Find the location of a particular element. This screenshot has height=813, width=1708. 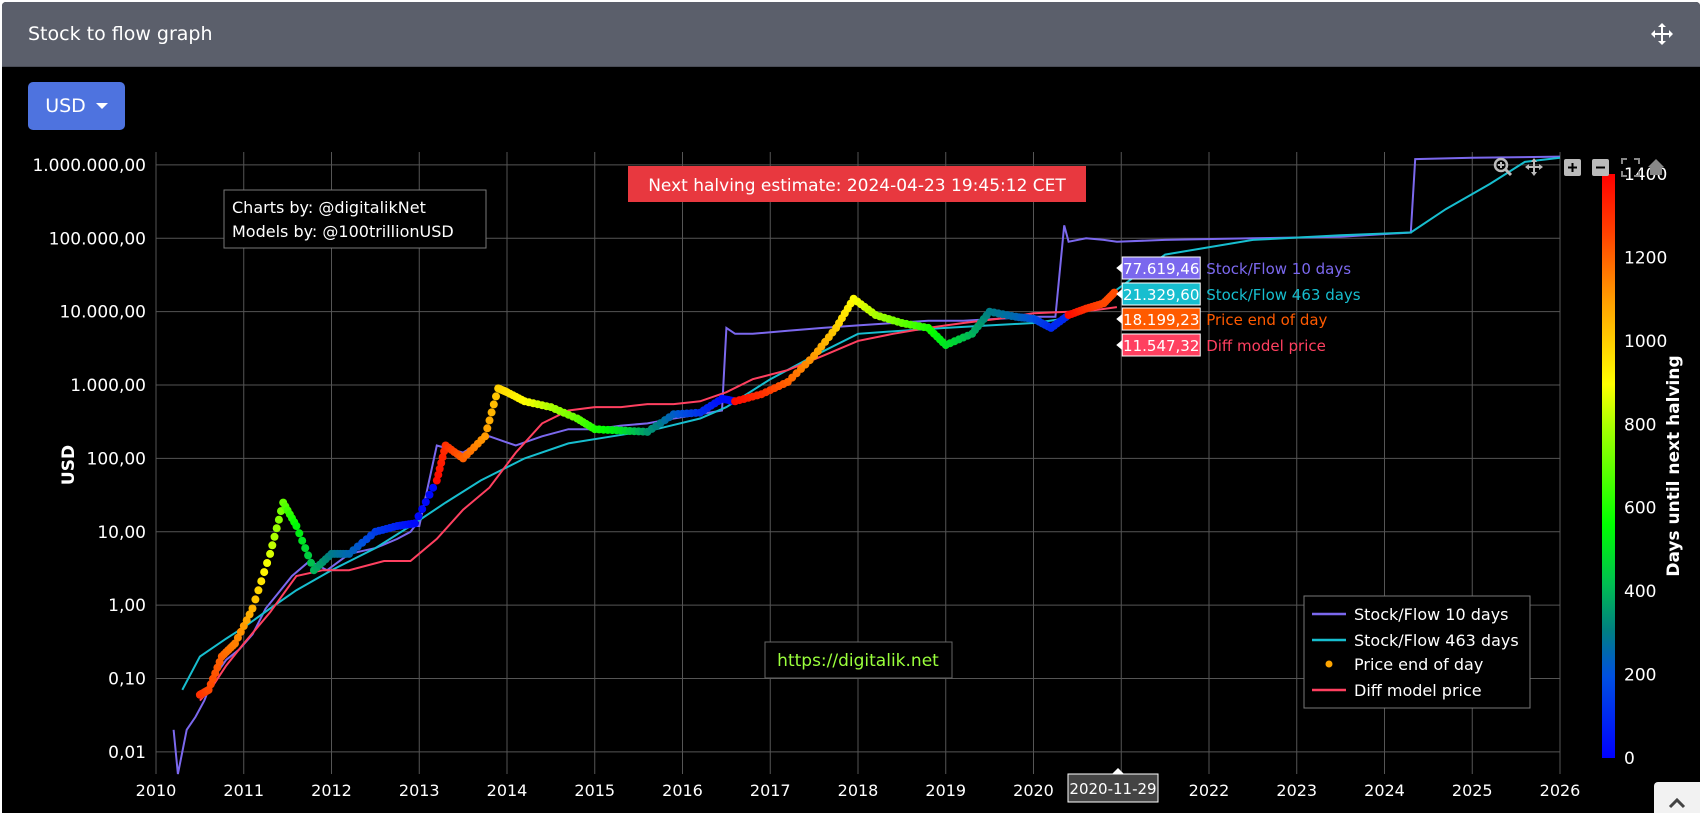

legend-item-sf463: Stock/Flow 463 days is located at coordinates (1436, 640).